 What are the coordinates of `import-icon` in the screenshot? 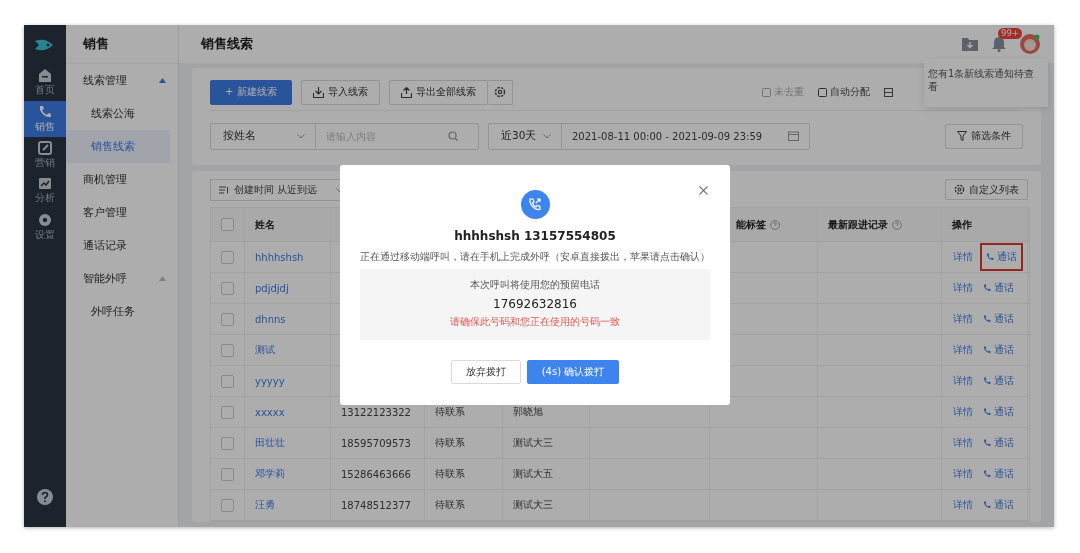 It's located at (318, 92).